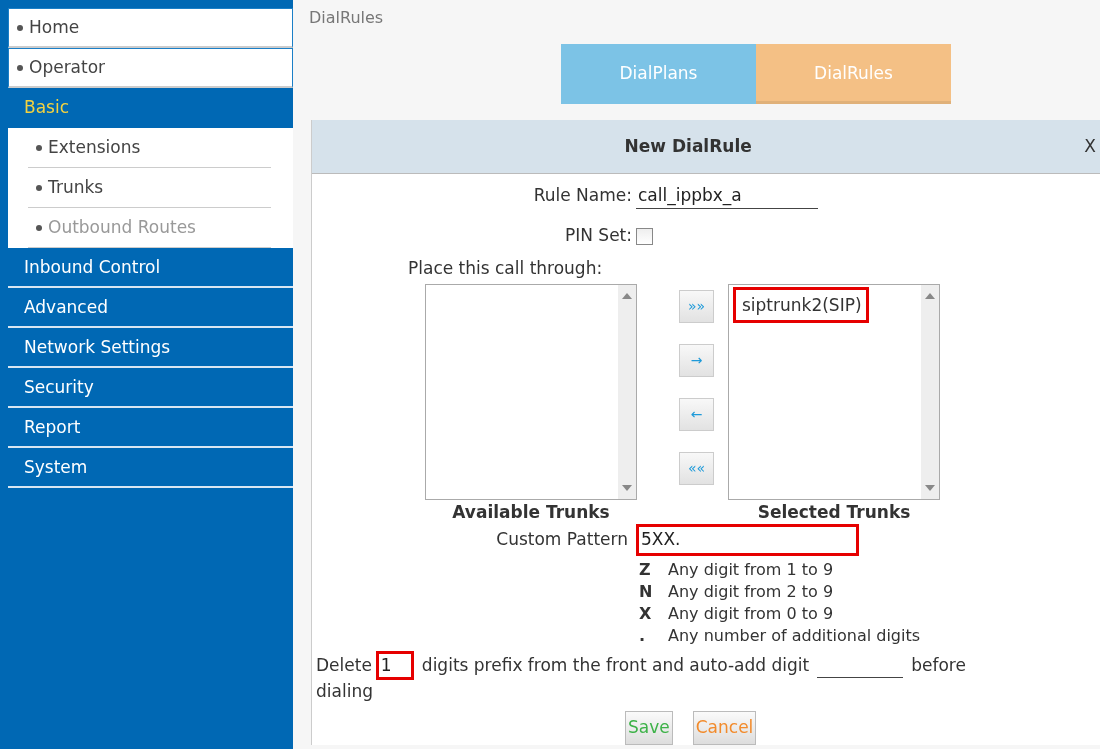  Describe the element at coordinates (751, 570) in the screenshot. I see `legend-text: Any digit from 1 to 9` at that location.